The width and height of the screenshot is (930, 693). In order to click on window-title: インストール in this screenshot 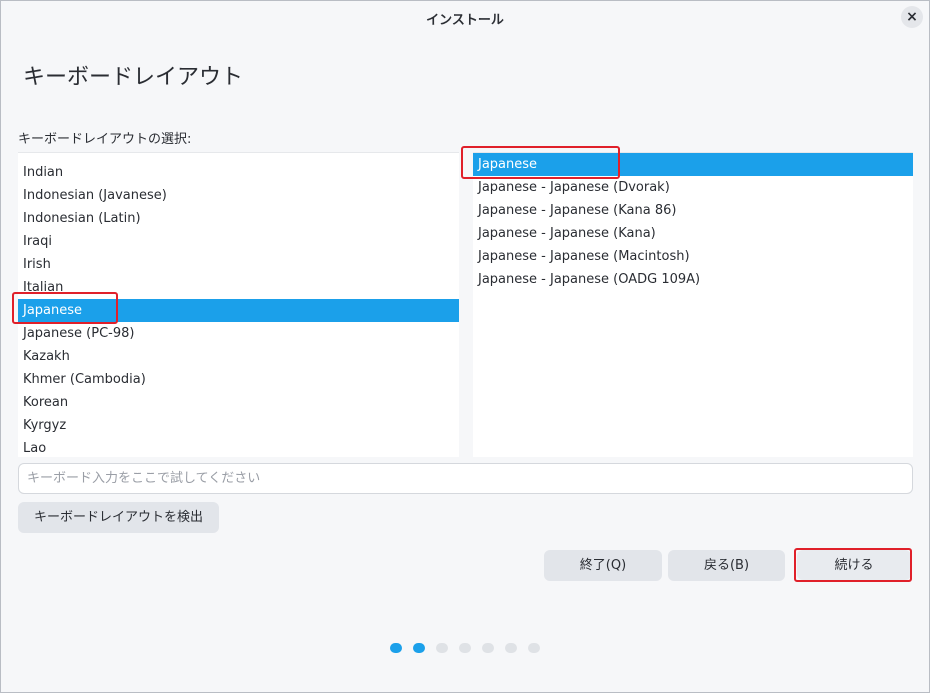, I will do `click(465, 20)`.